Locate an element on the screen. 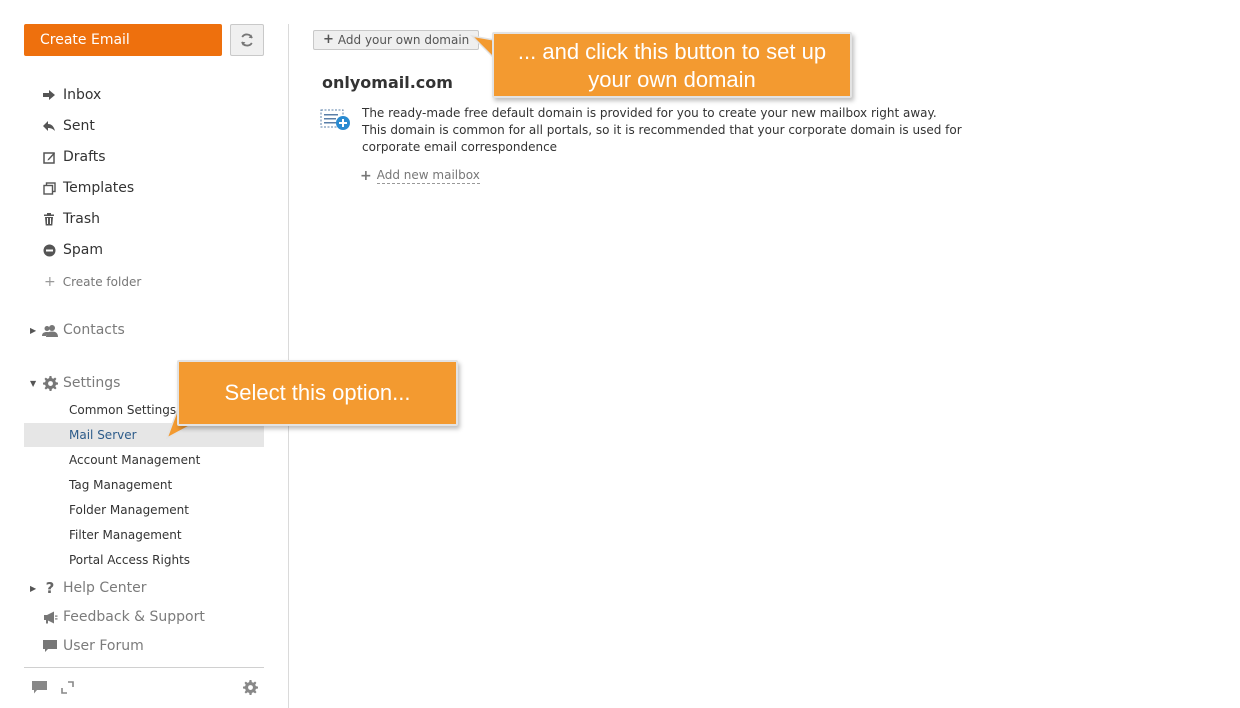 This screenshot has height=708, width=1240. templates-icon is located at coordinates (49, 188).